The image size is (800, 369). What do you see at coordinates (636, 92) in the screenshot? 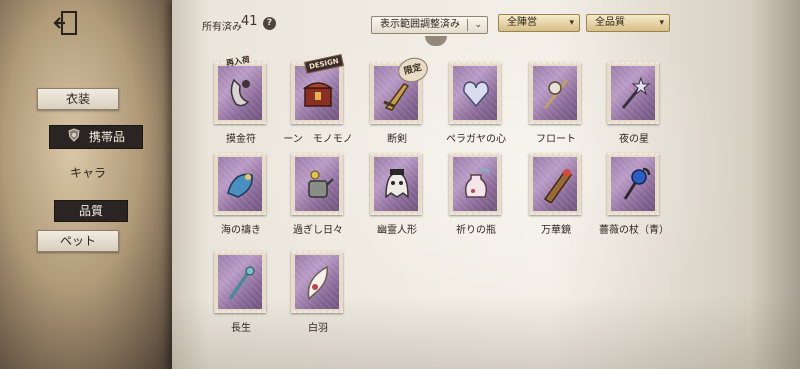
I see `star-wand-icon` at bounding box center [636, 92].